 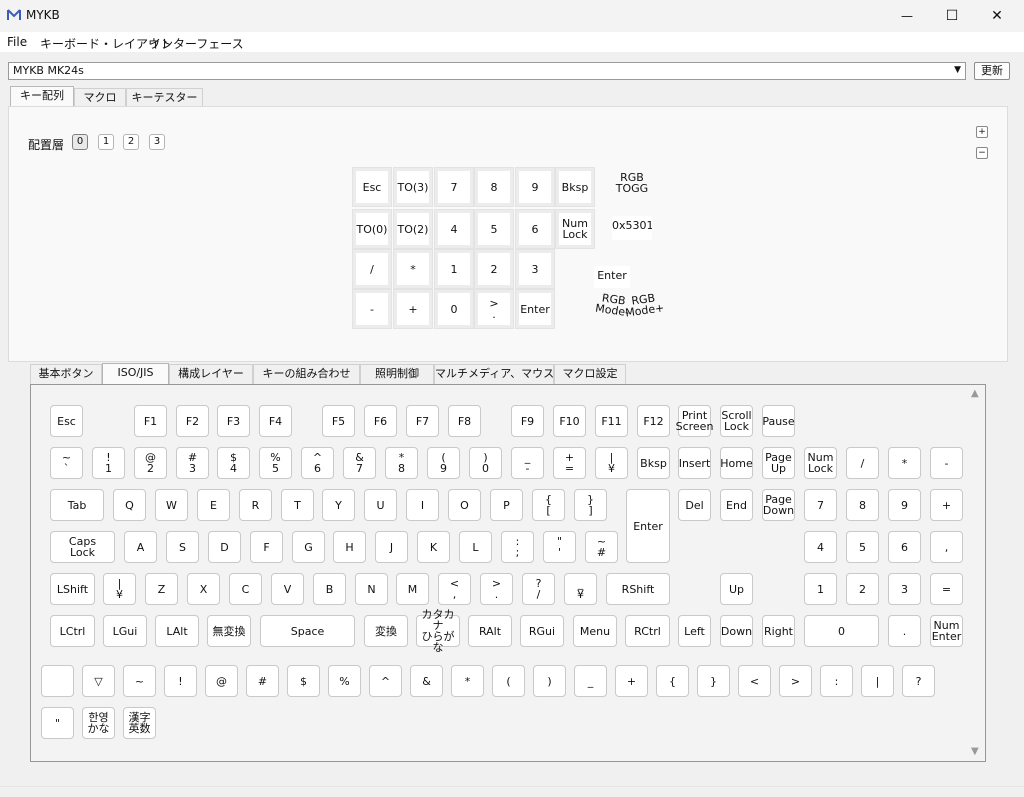 I want to click on palette-key: Scroll Lock, so click(x=736, y=421).